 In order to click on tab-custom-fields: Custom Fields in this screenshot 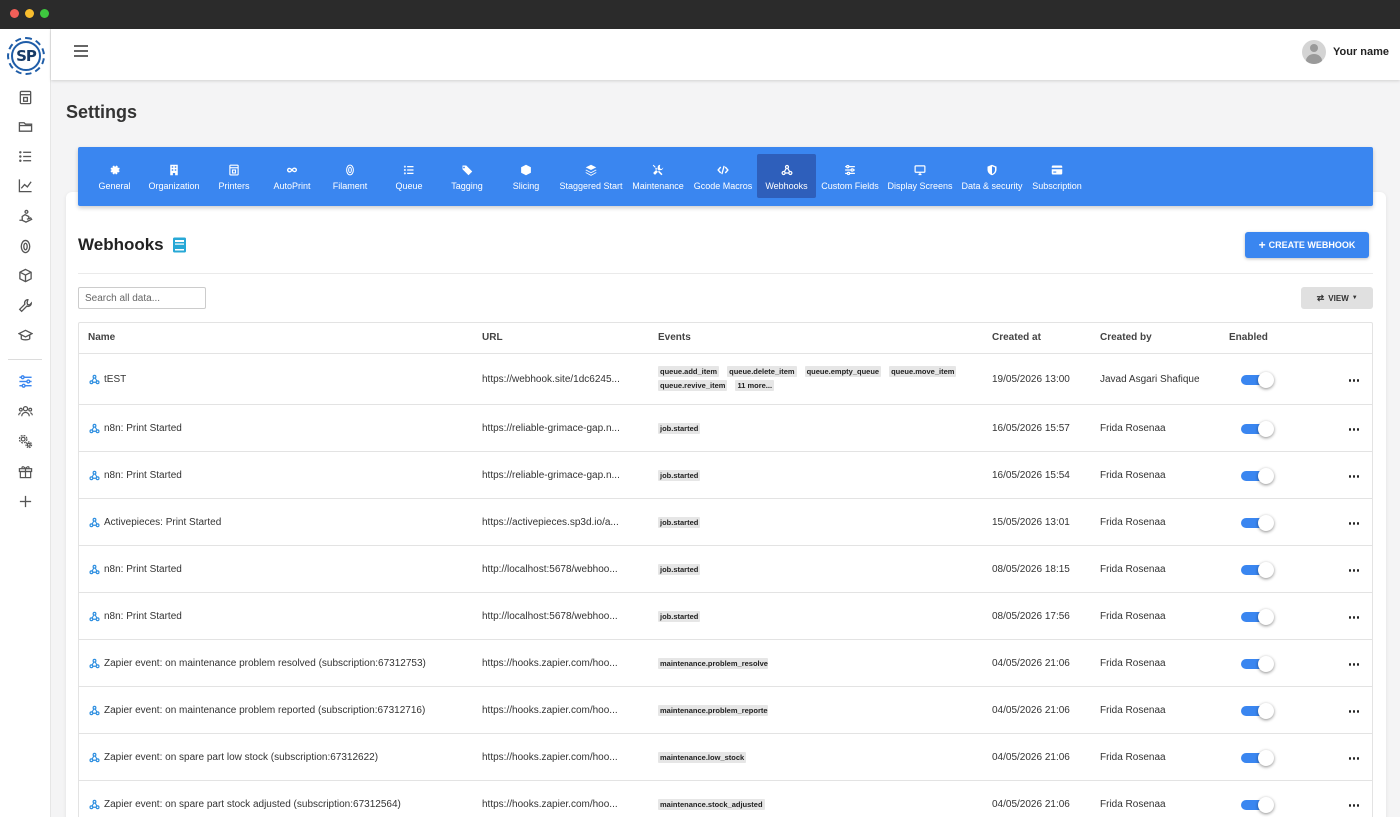, I will do `click(850, 176)`.